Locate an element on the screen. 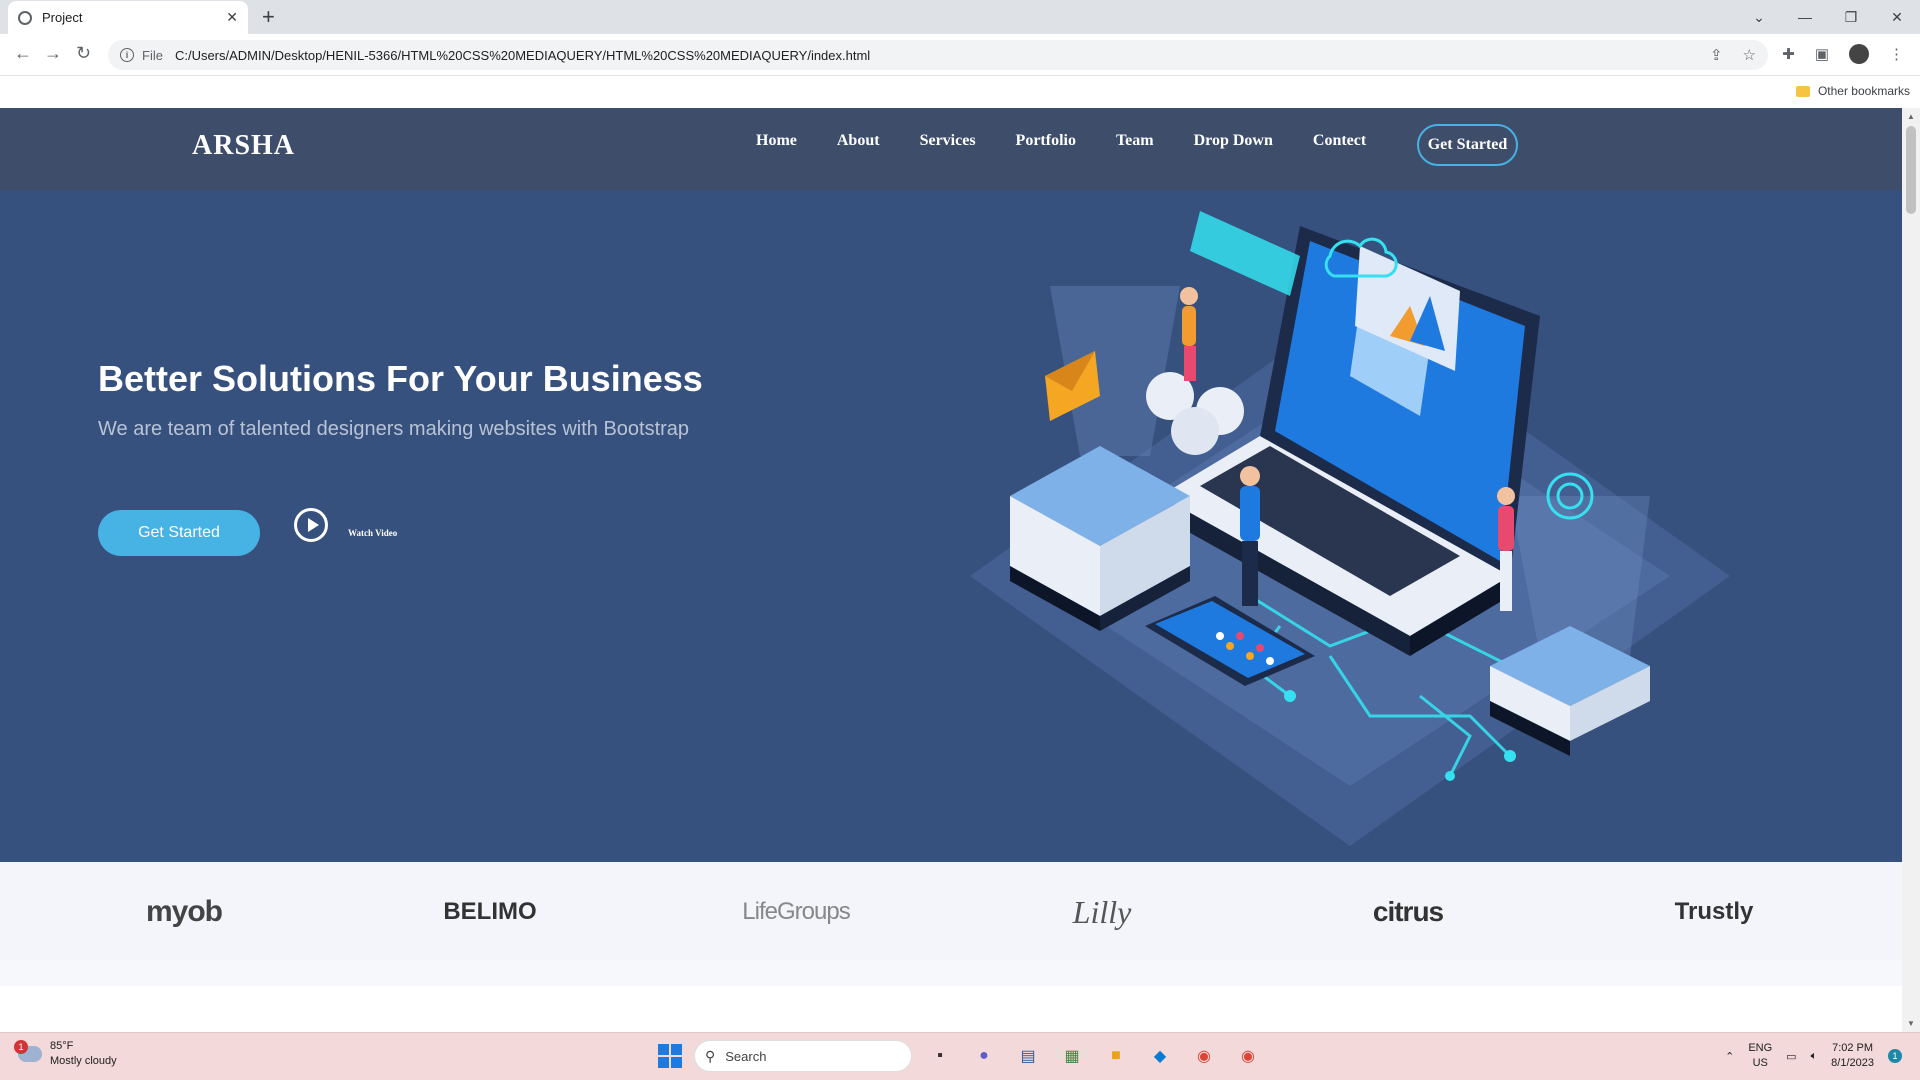  side-panel-icon: ▣ is located at coordinates (1822, 54).